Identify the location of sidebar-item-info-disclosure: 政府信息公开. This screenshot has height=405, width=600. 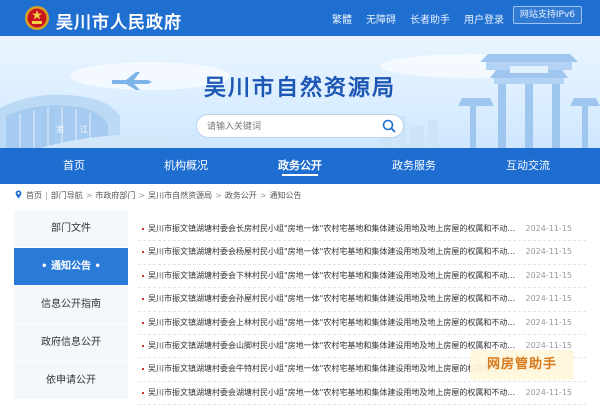
(71, 343).